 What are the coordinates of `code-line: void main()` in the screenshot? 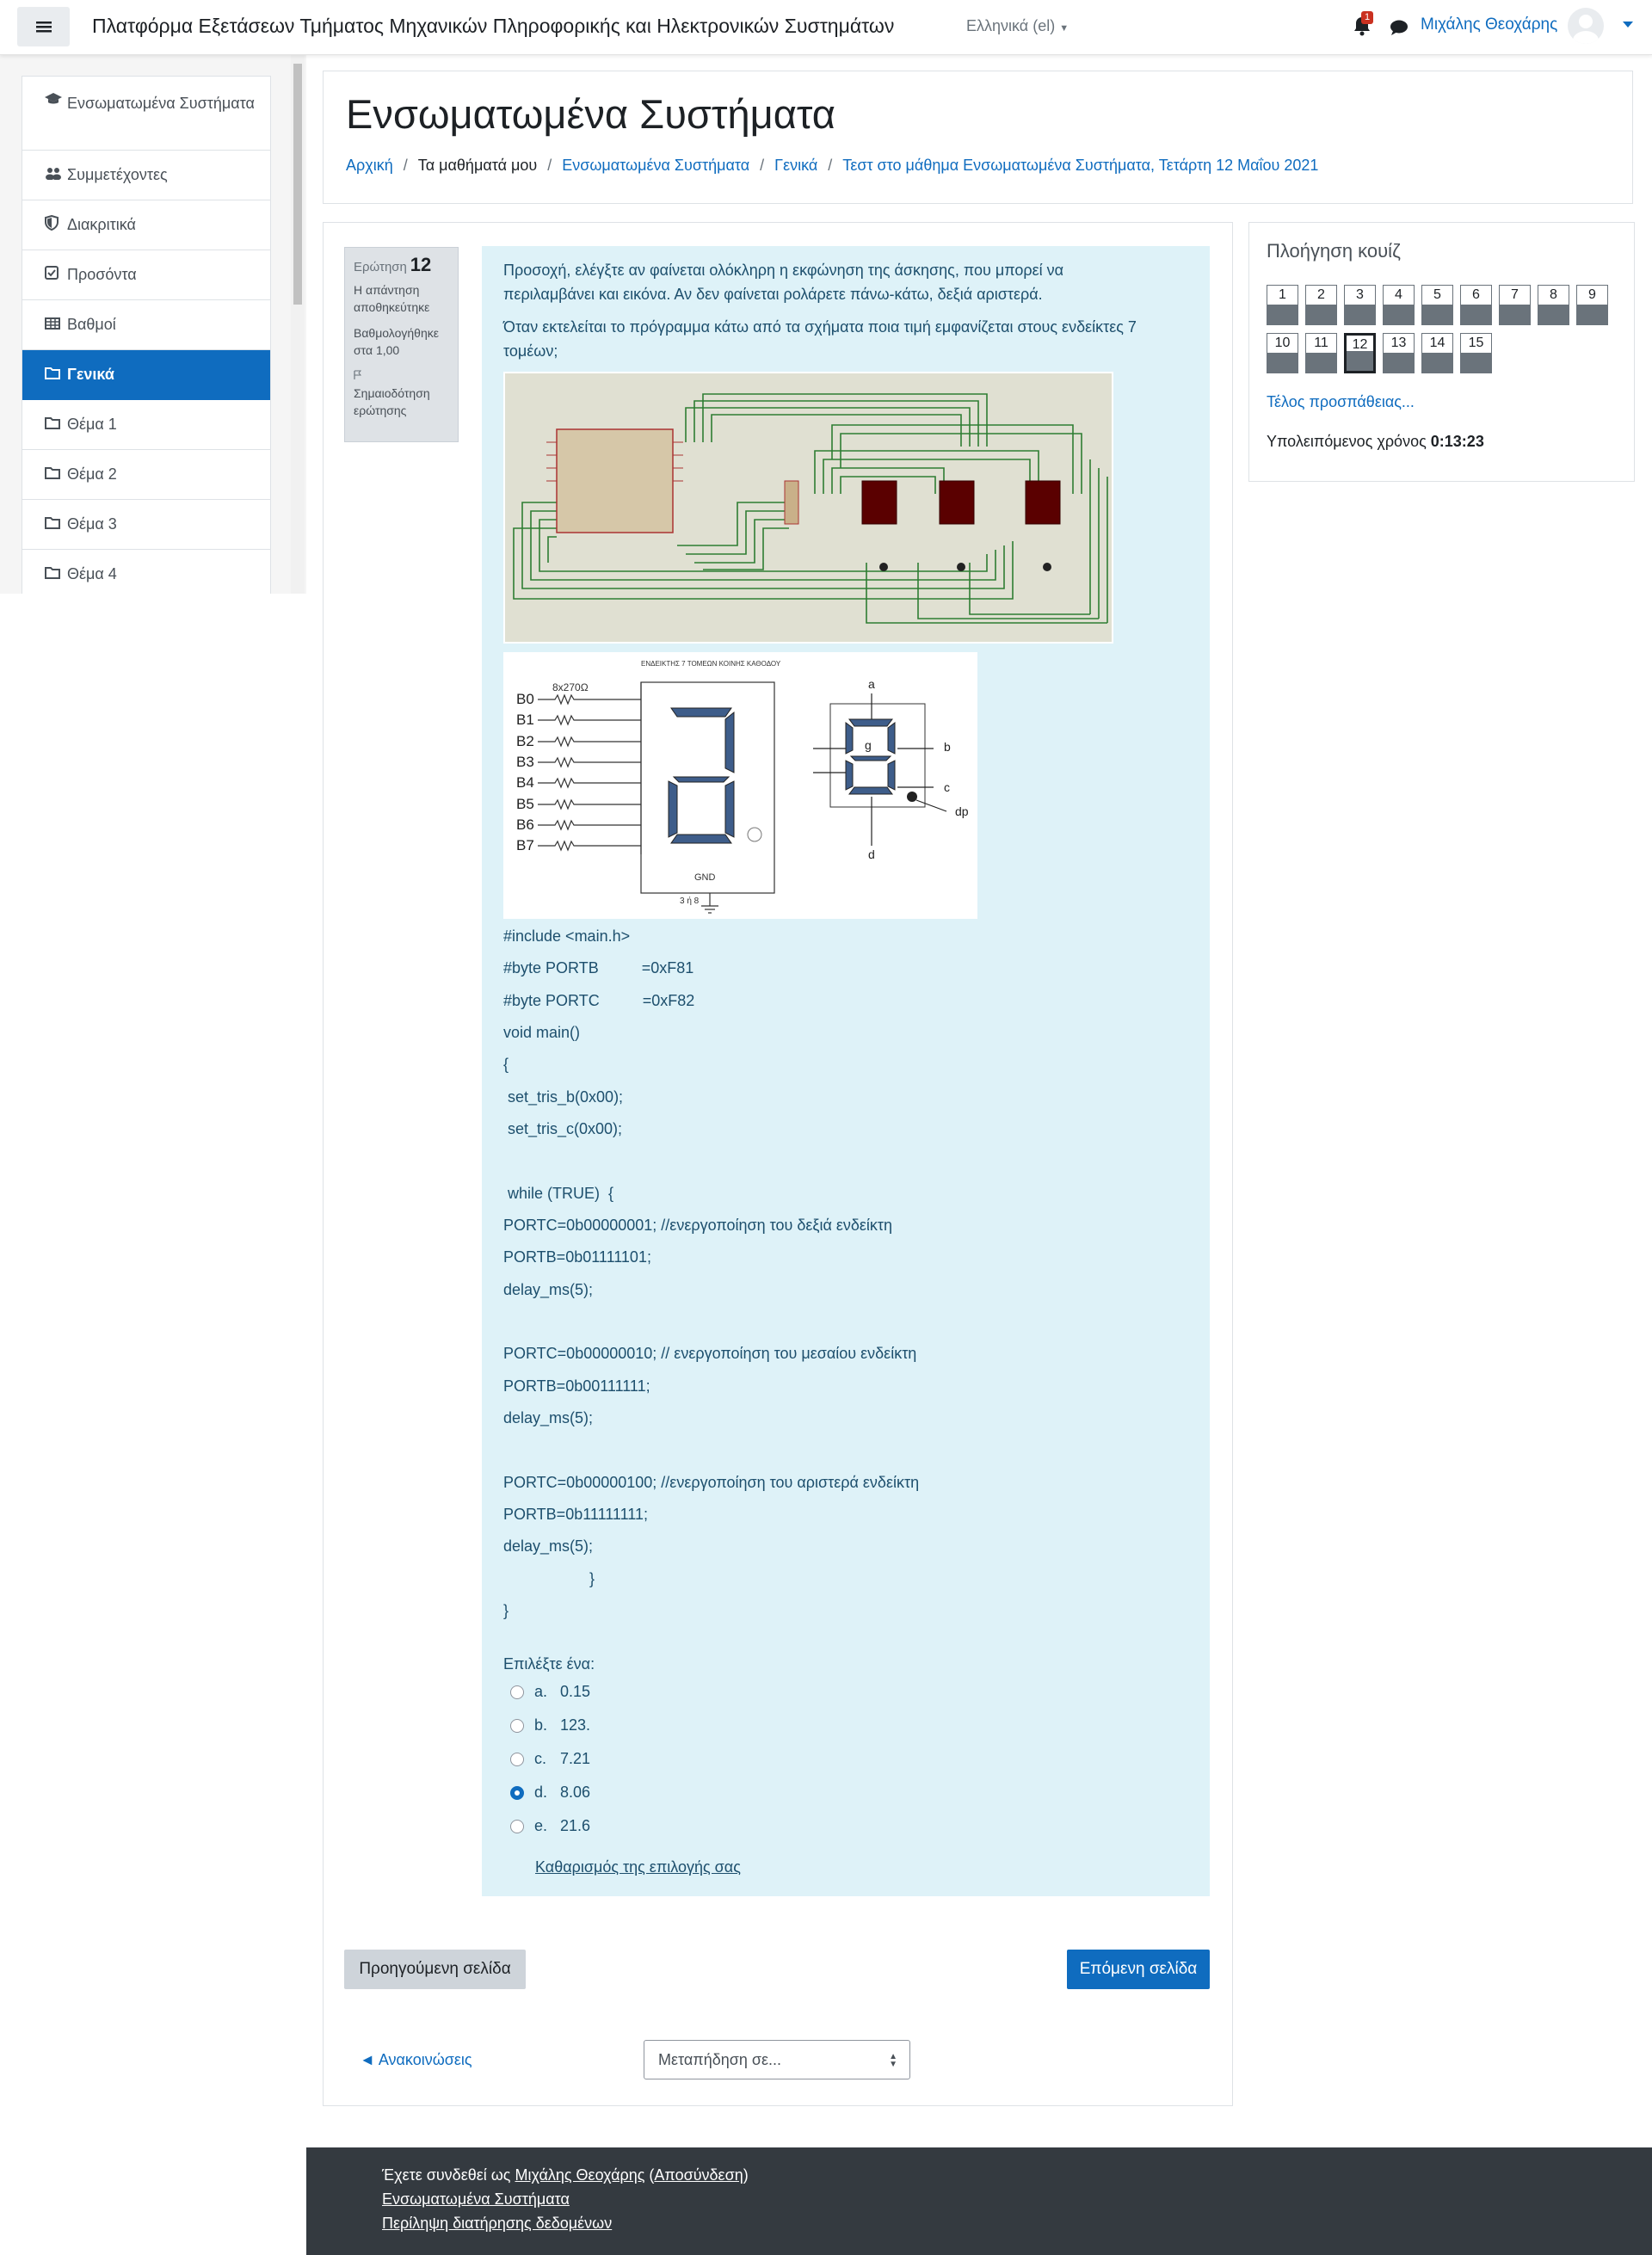 It's located at (542, 1032).